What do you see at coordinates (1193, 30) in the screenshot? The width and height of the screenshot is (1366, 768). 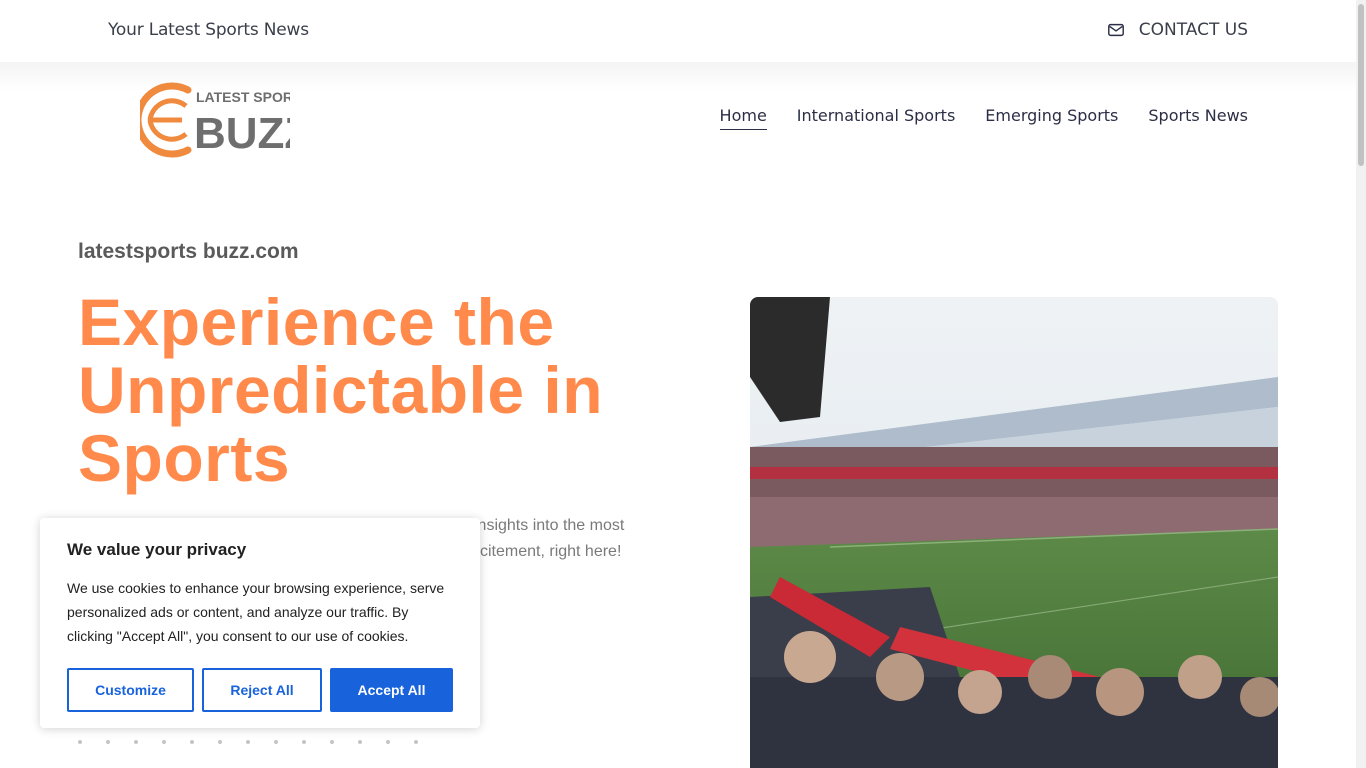 I see `contact-us-label: CONTACT US` at bounding box center [1193, 30].